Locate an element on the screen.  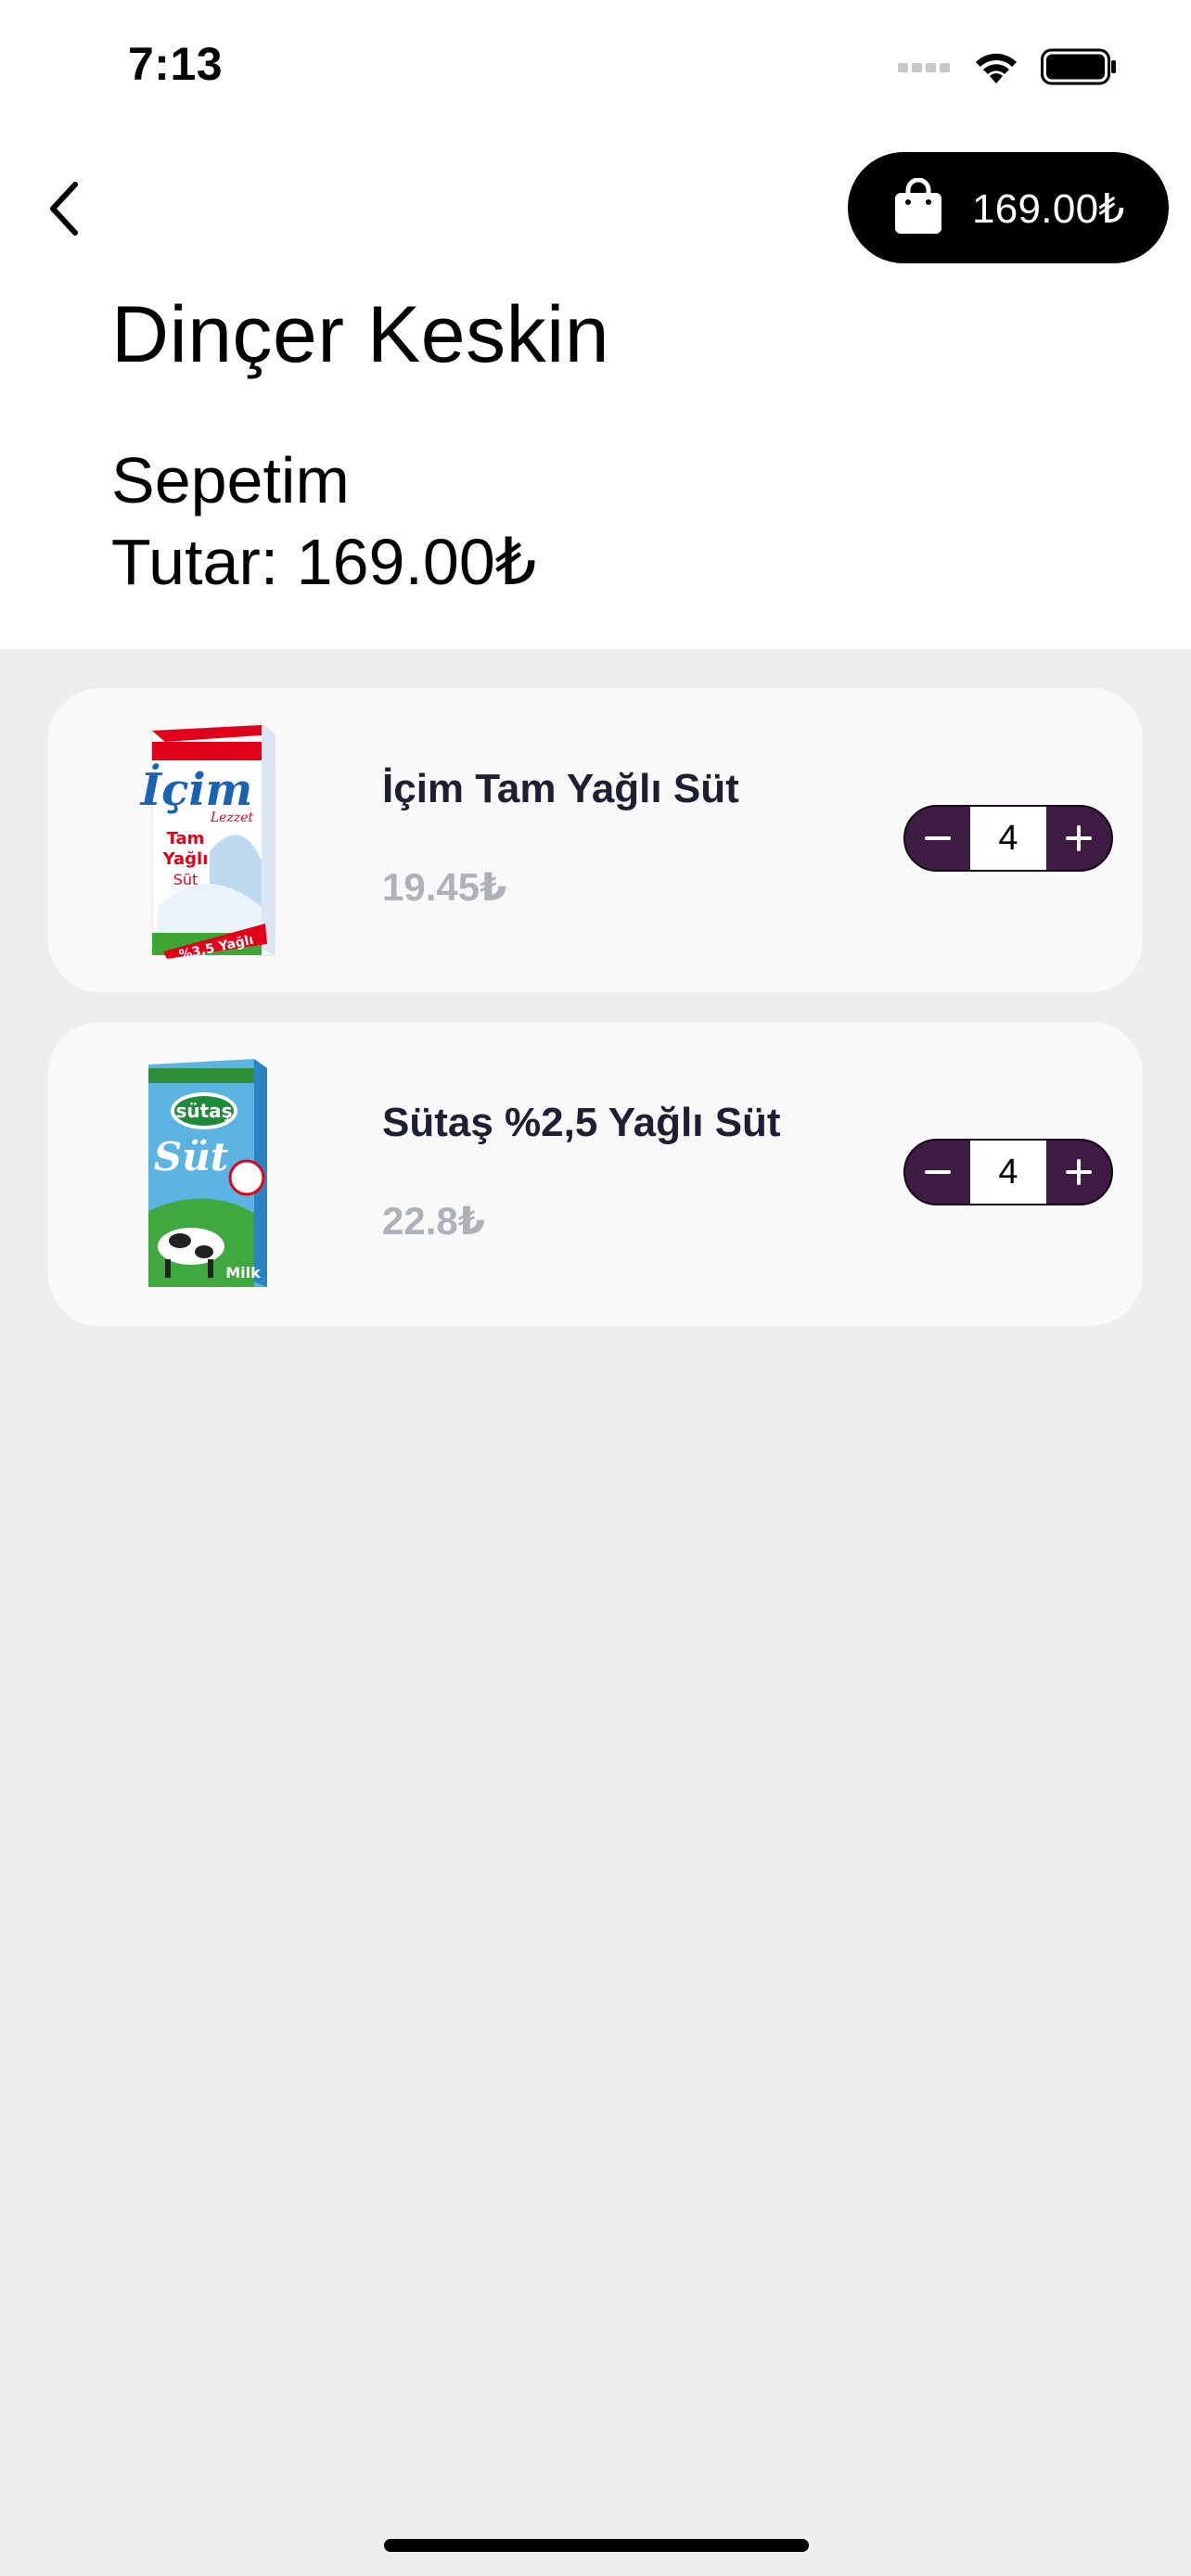
page-title: Dinçer Keskin is located at coordinates (360, 334).